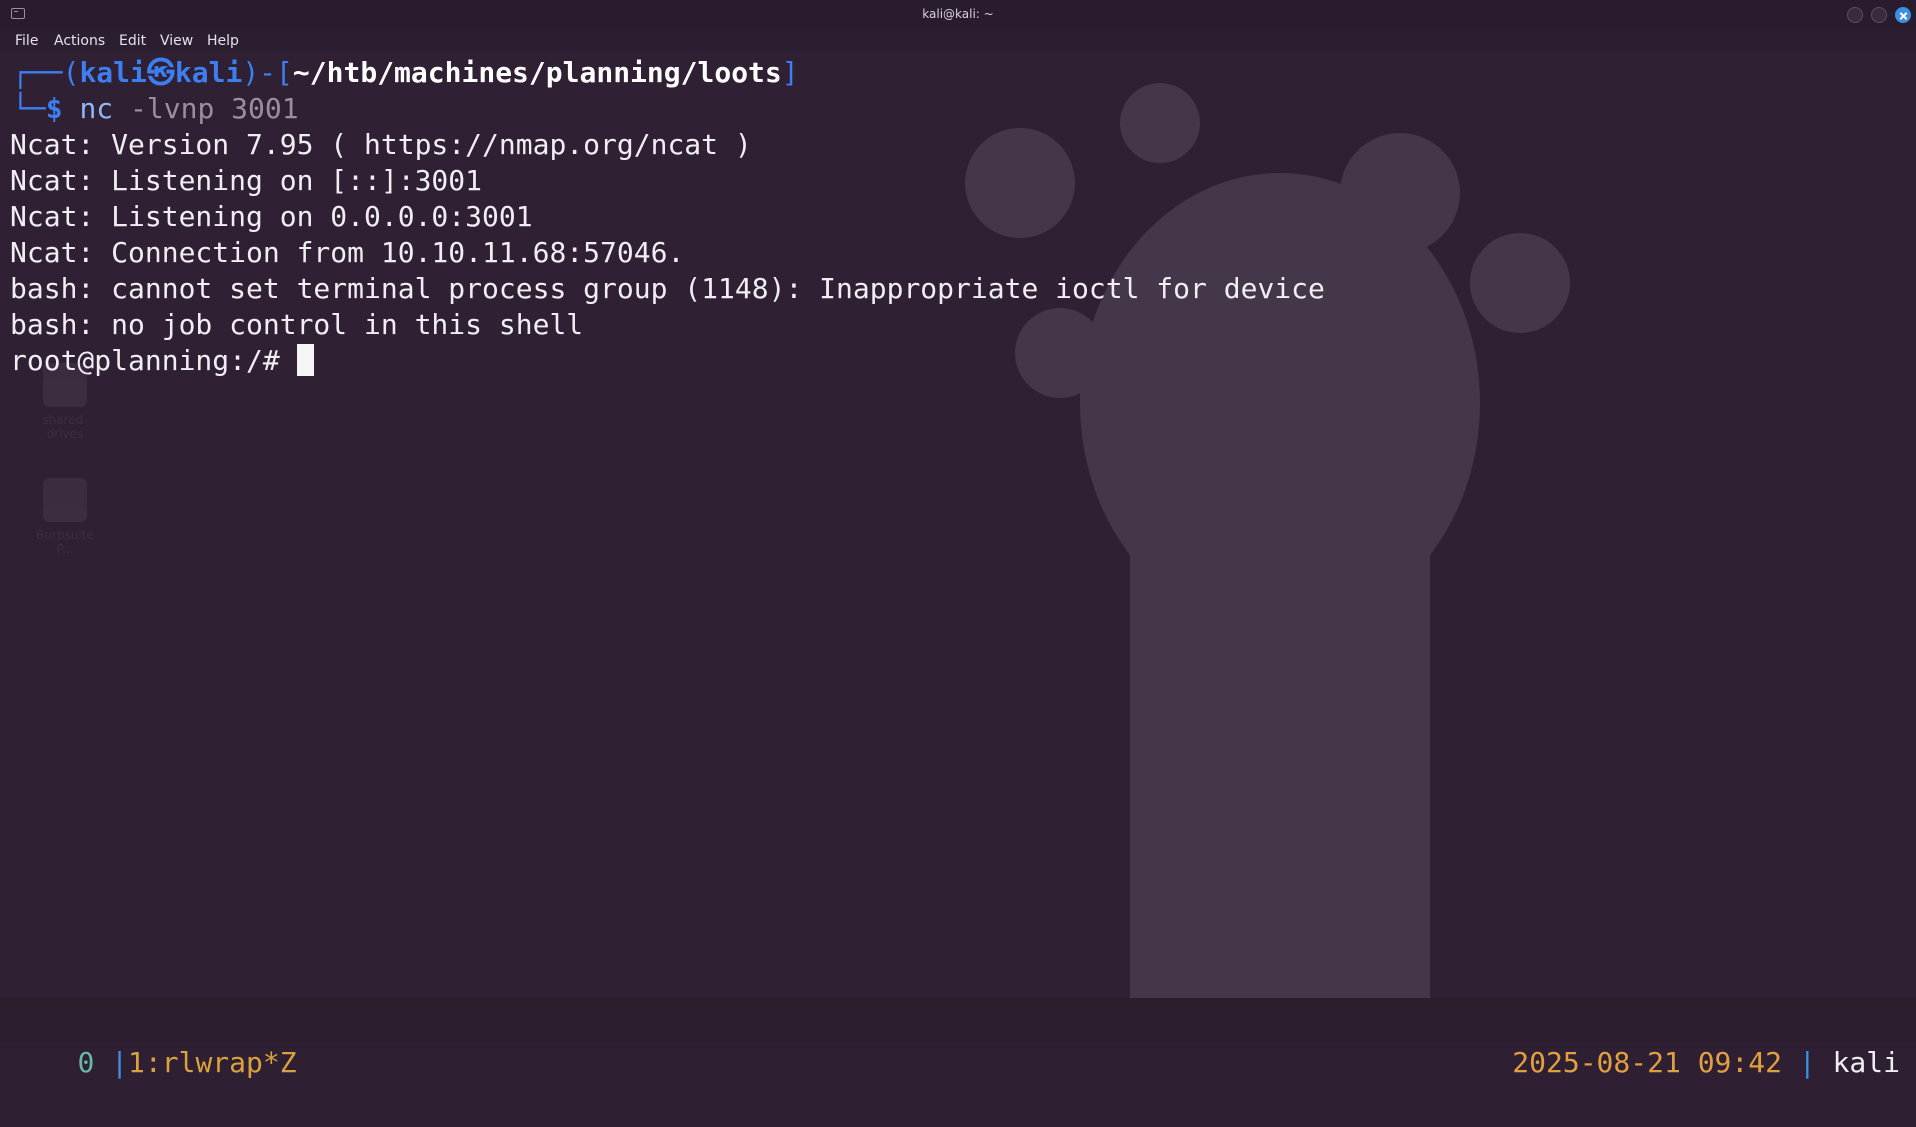 This screenshot has width=1916, height=1127. I want to click on status-user: kali, so click(1866, 1062).